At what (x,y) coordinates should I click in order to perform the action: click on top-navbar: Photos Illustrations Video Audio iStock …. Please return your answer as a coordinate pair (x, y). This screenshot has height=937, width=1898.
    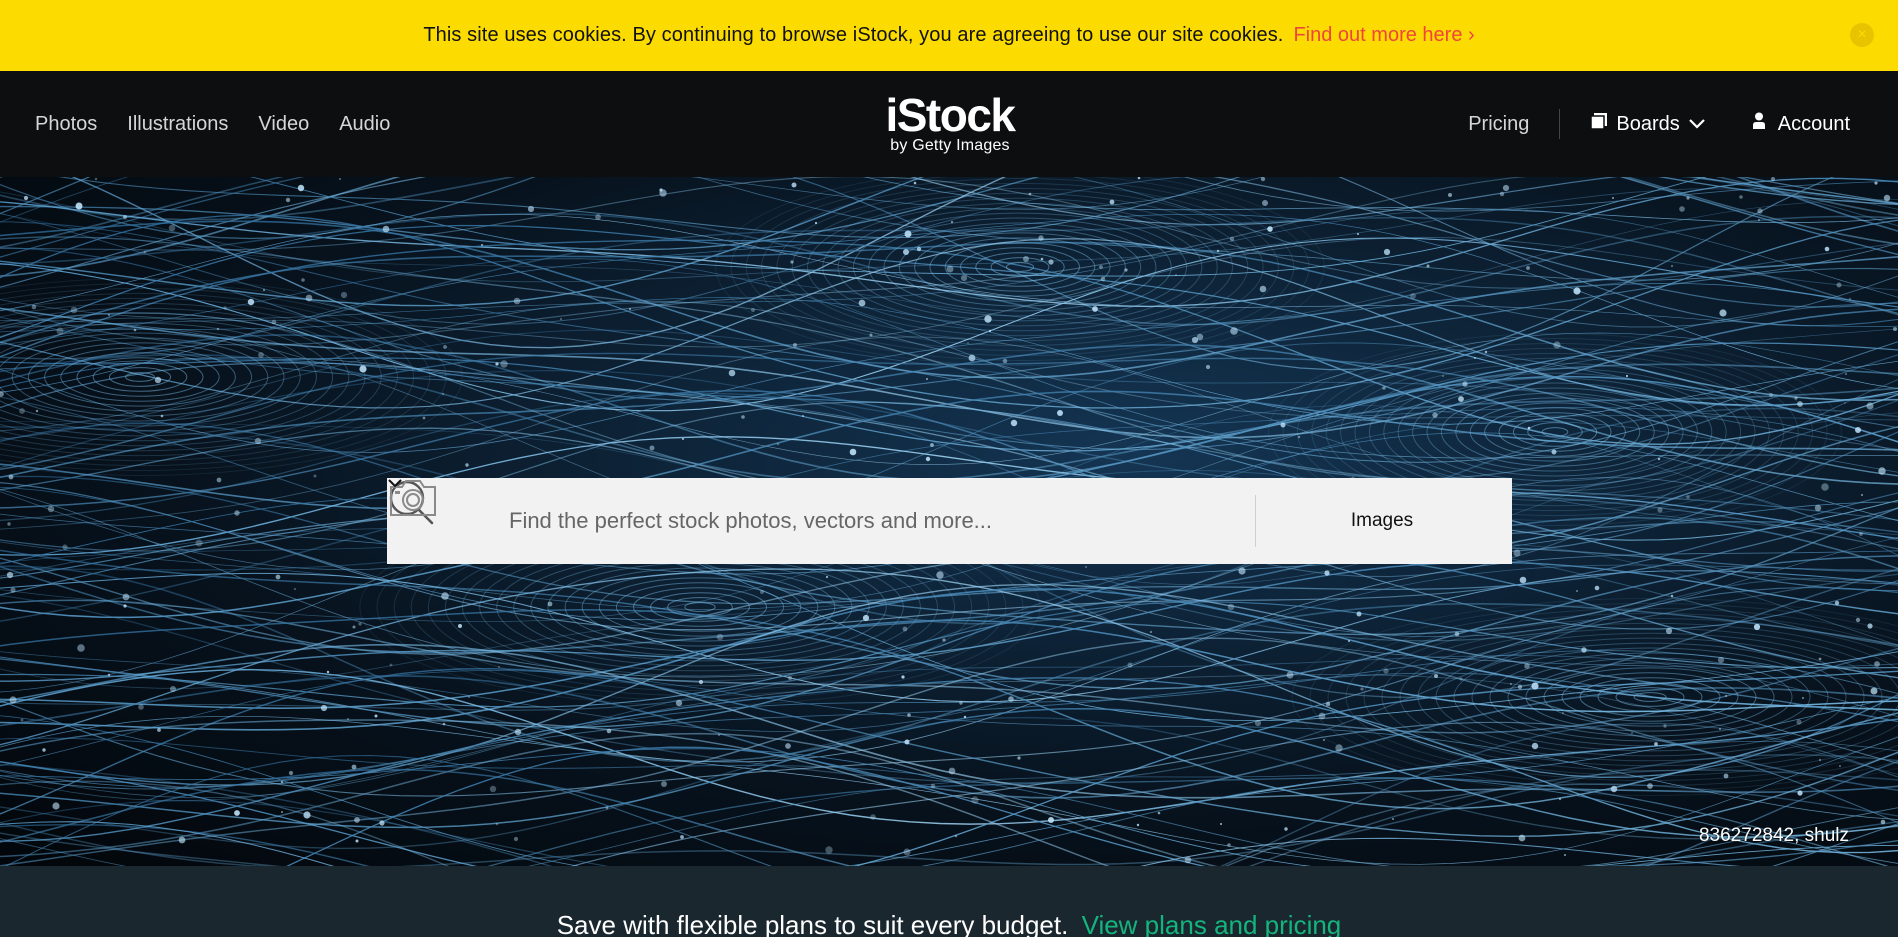
    Looking at the image, I should click on (949, 124).